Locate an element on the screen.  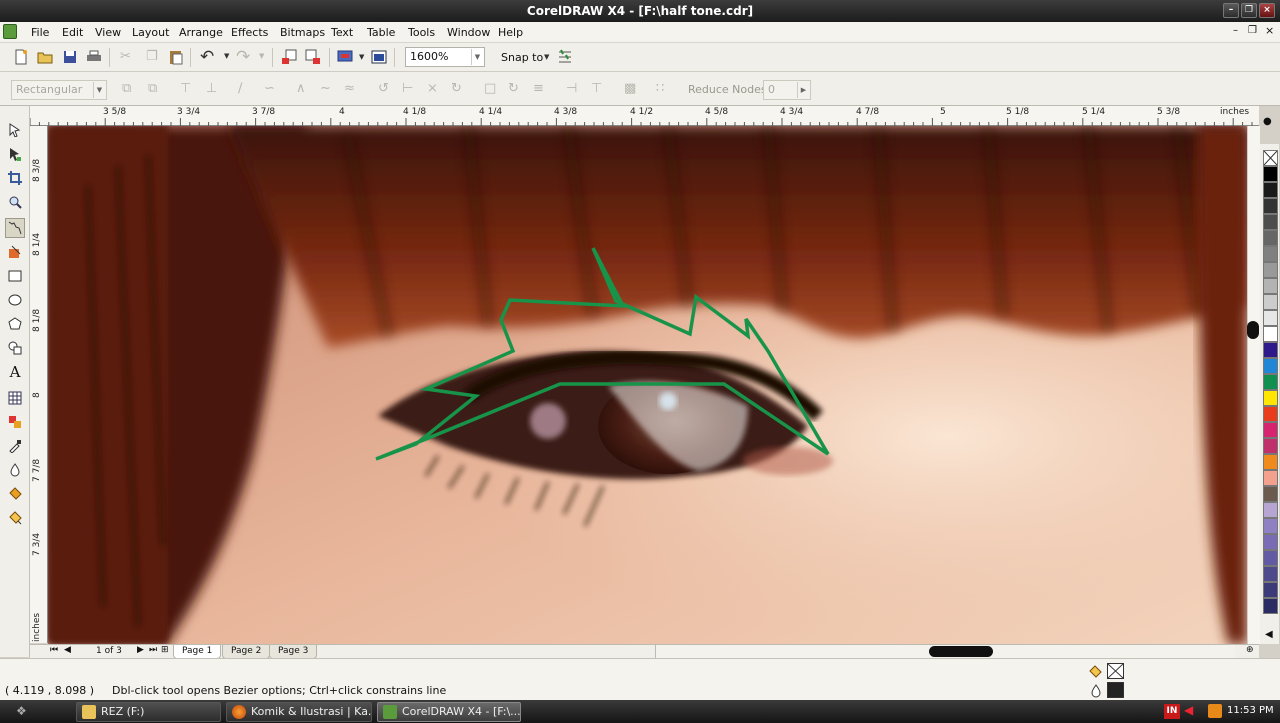
page-tab: Page 2 is located at coordinates (246, 652).